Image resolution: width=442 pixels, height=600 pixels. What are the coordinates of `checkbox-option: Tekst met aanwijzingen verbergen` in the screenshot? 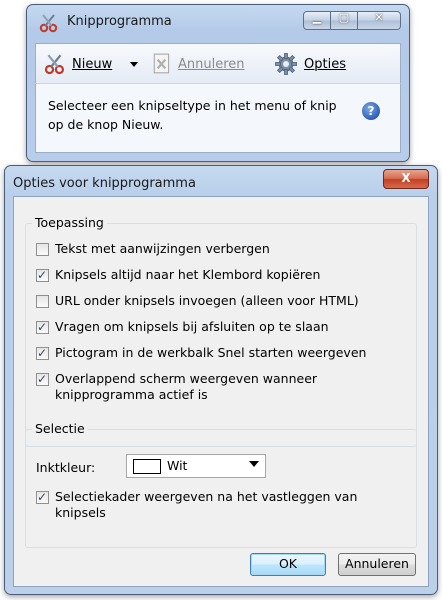 It's located at (205, 249).